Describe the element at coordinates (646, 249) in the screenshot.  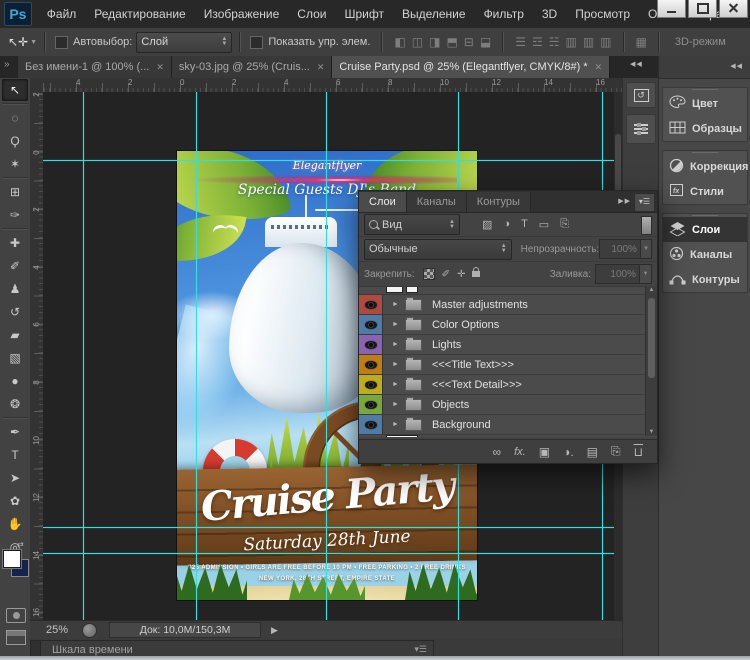
I see `opacity-caret-icon: ▼` at that location.